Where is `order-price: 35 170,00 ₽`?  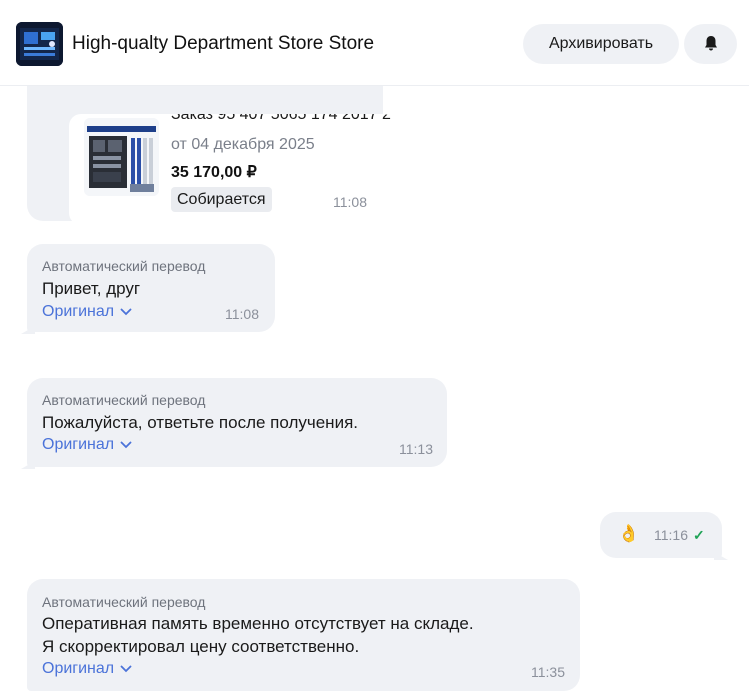 order-price: 35 170,00 ₽ is located at coordinates (214, 172).